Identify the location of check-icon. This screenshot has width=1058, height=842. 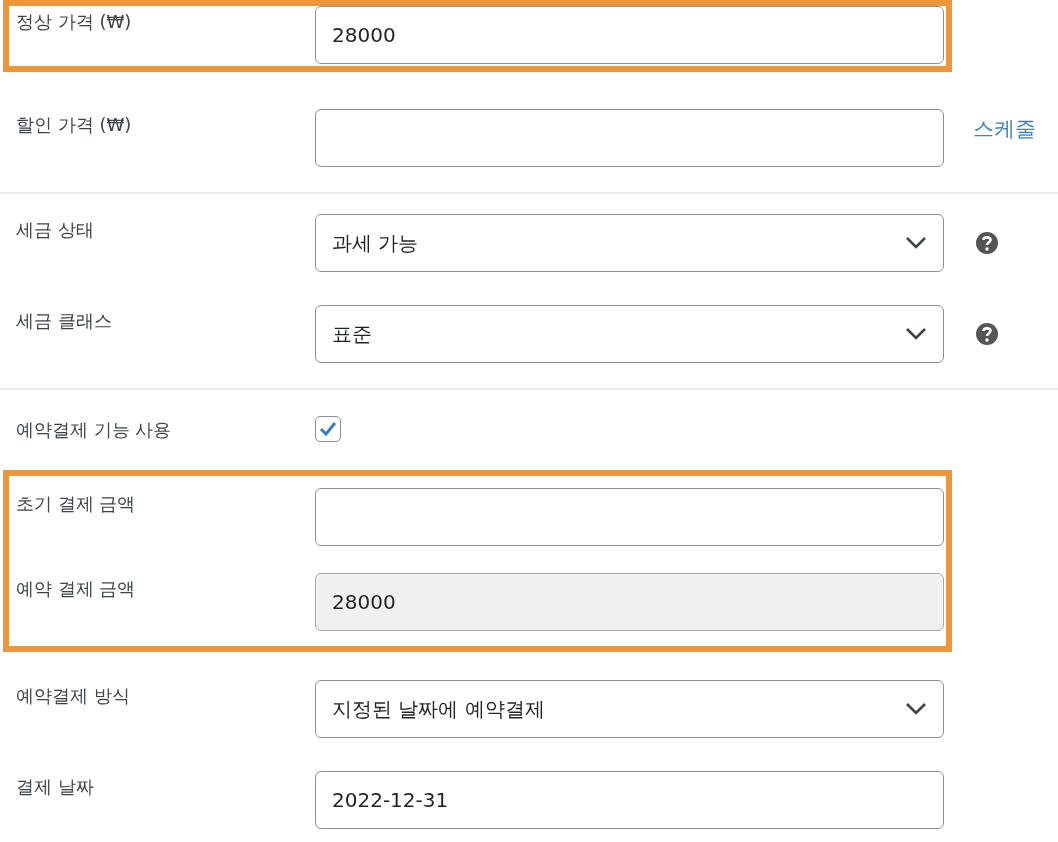
(328, 429).